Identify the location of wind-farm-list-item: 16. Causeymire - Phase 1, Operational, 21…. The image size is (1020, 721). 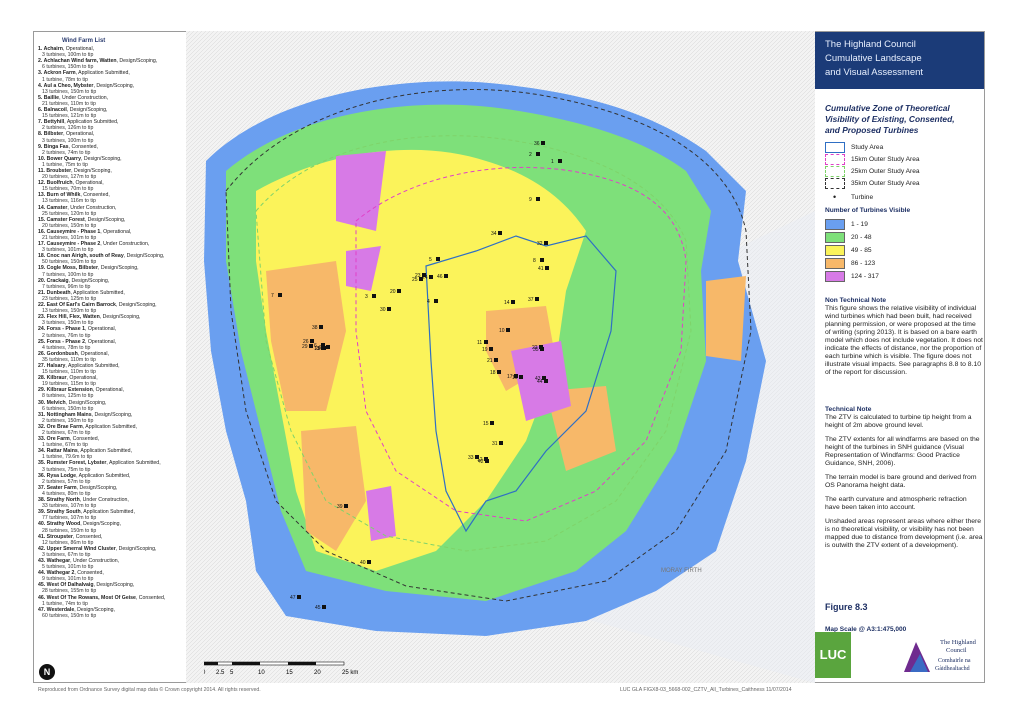
(85, 234).